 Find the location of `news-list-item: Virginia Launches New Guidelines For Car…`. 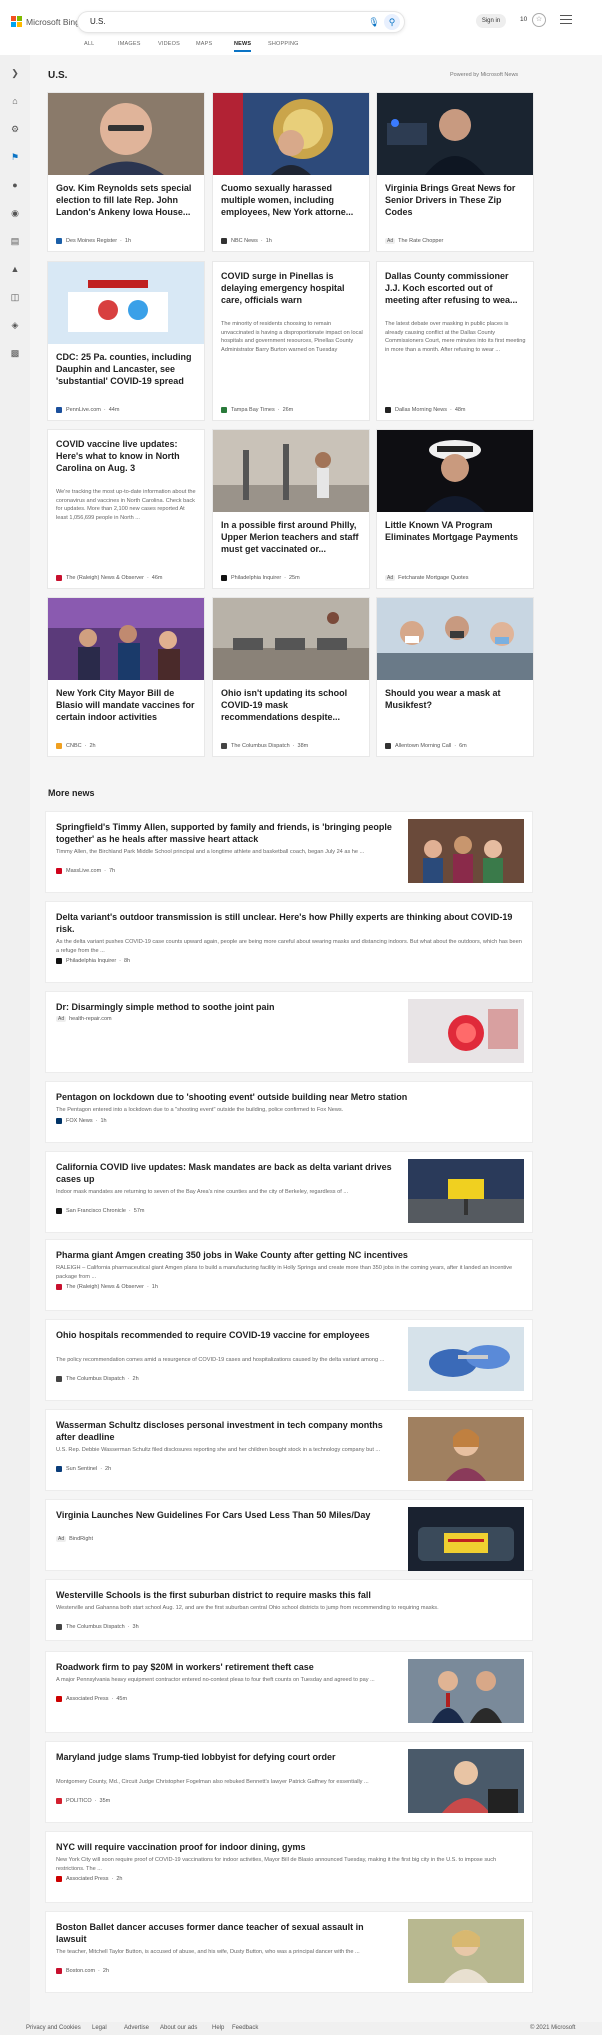

news-list-item: Virginia Launches New Guidelines For Car… is located at coordinates (289, 1535).